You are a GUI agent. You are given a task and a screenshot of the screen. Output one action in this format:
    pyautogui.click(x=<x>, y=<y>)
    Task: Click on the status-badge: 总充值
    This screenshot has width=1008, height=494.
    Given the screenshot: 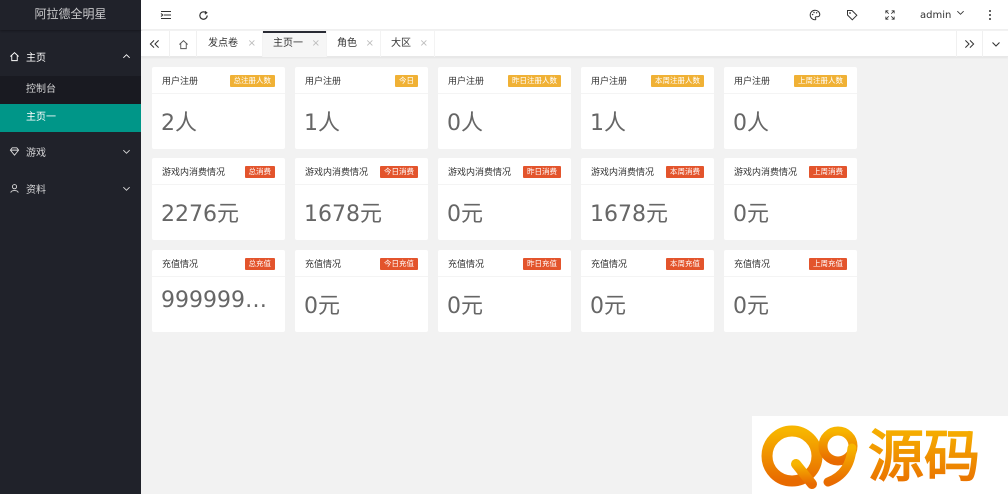 What is the action you would take?
    pyautogui.click(x=259, y=264)
    